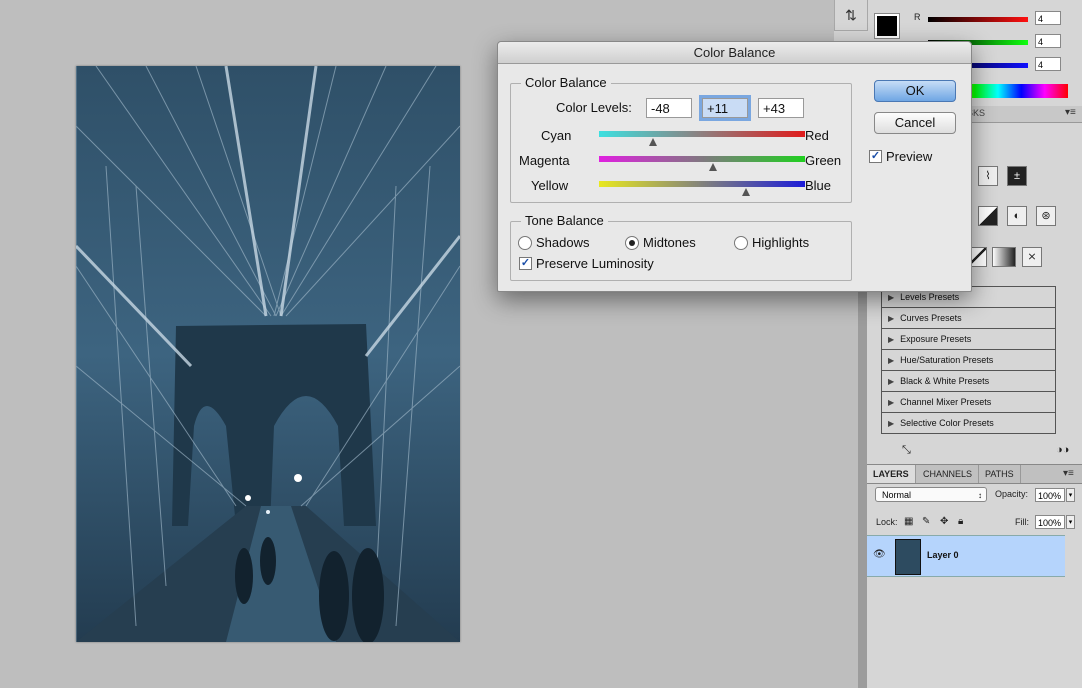 The image size is (1082, 688). What do you see at coordinates (781, 242) in the screenshot?
I see `highlights-label: Highlights` at bounding box center [781, 242].